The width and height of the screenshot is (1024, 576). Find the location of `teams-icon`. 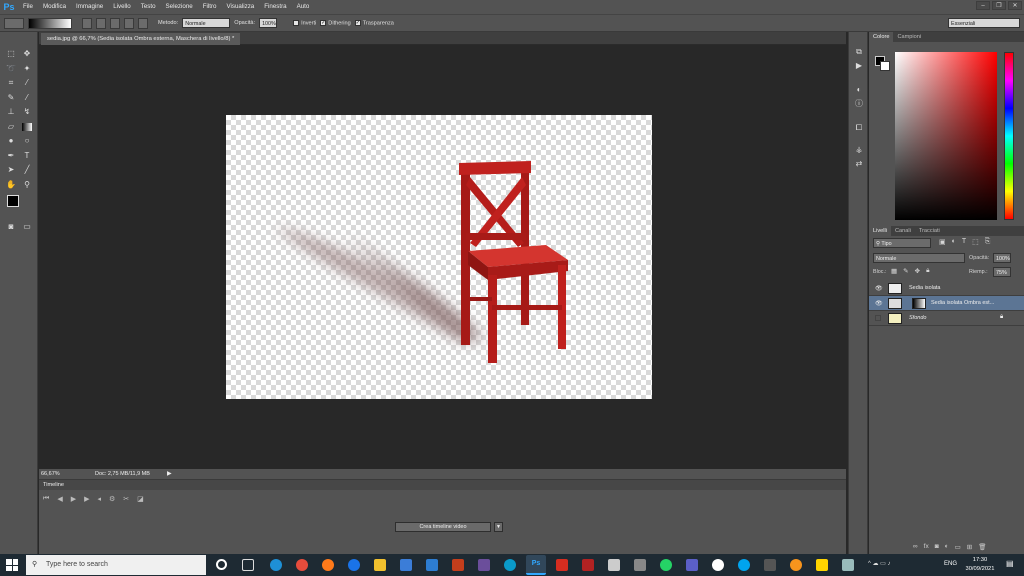

teams-icon is located at coordinates (692, 565).